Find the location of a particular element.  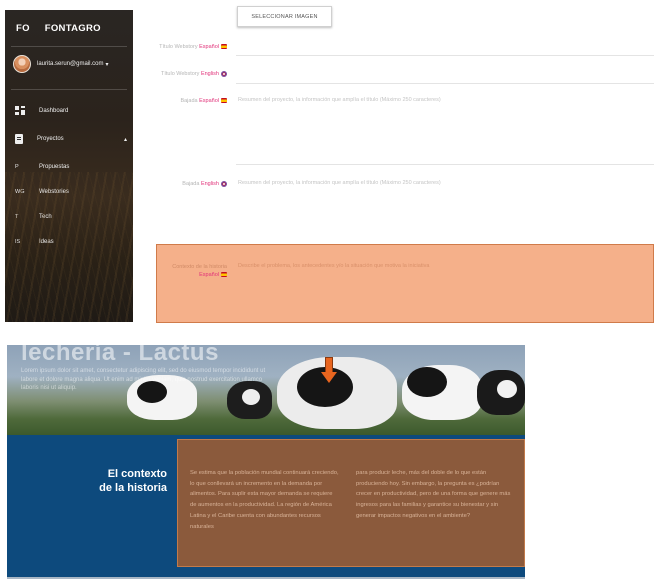

chevron-up-icon: ▴ is located at coordinates (125, 139).